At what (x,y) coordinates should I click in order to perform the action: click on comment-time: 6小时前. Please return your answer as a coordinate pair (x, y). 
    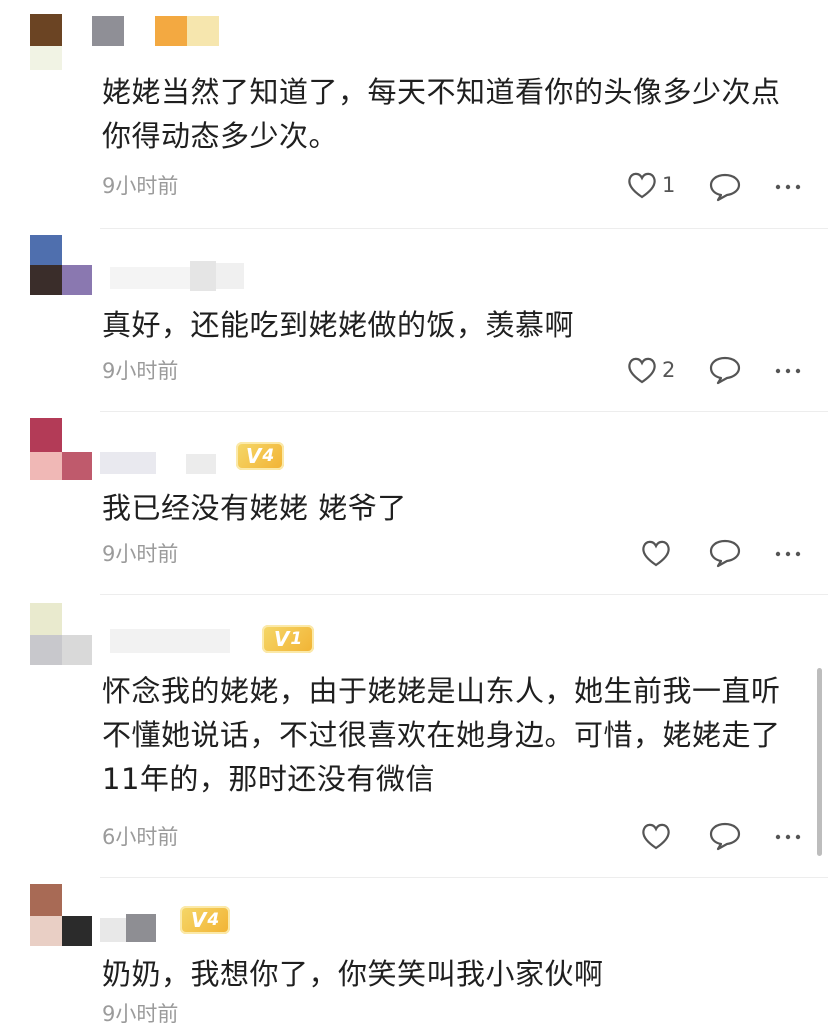
    Looking at the image, I should click on (140, 837).